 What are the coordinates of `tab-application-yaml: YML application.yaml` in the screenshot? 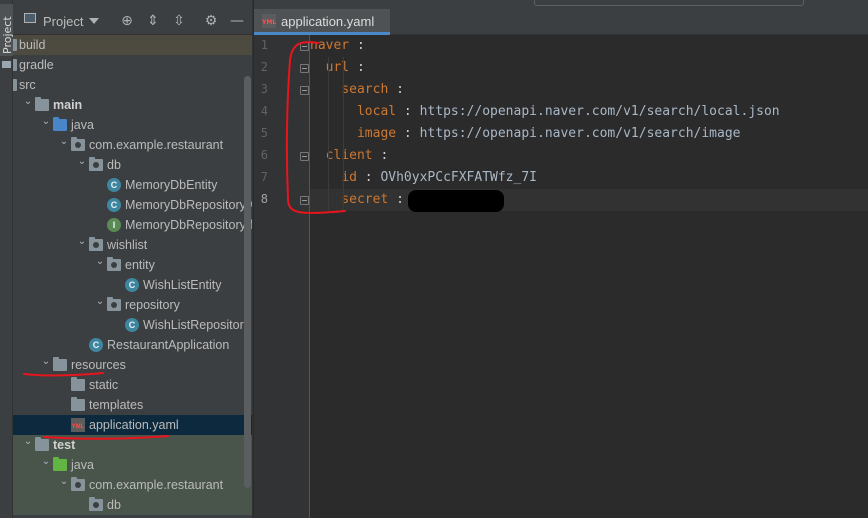 It's located at (322, 22).